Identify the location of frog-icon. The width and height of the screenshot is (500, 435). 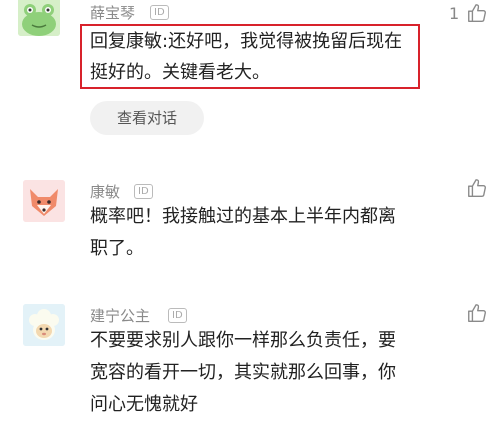
(39, 18).